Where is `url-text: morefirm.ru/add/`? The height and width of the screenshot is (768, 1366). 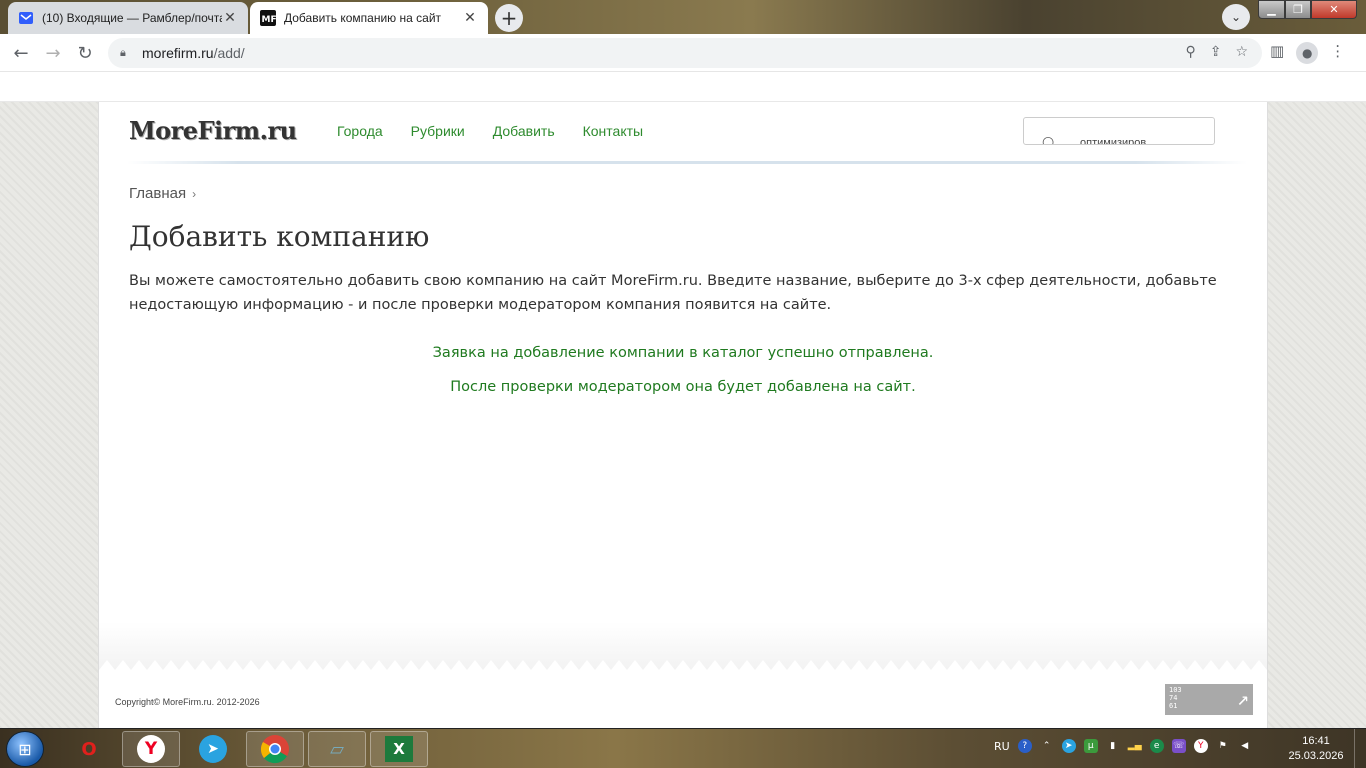
url-text: morefirm.ru/add/ is located at coordinates (193, 53).